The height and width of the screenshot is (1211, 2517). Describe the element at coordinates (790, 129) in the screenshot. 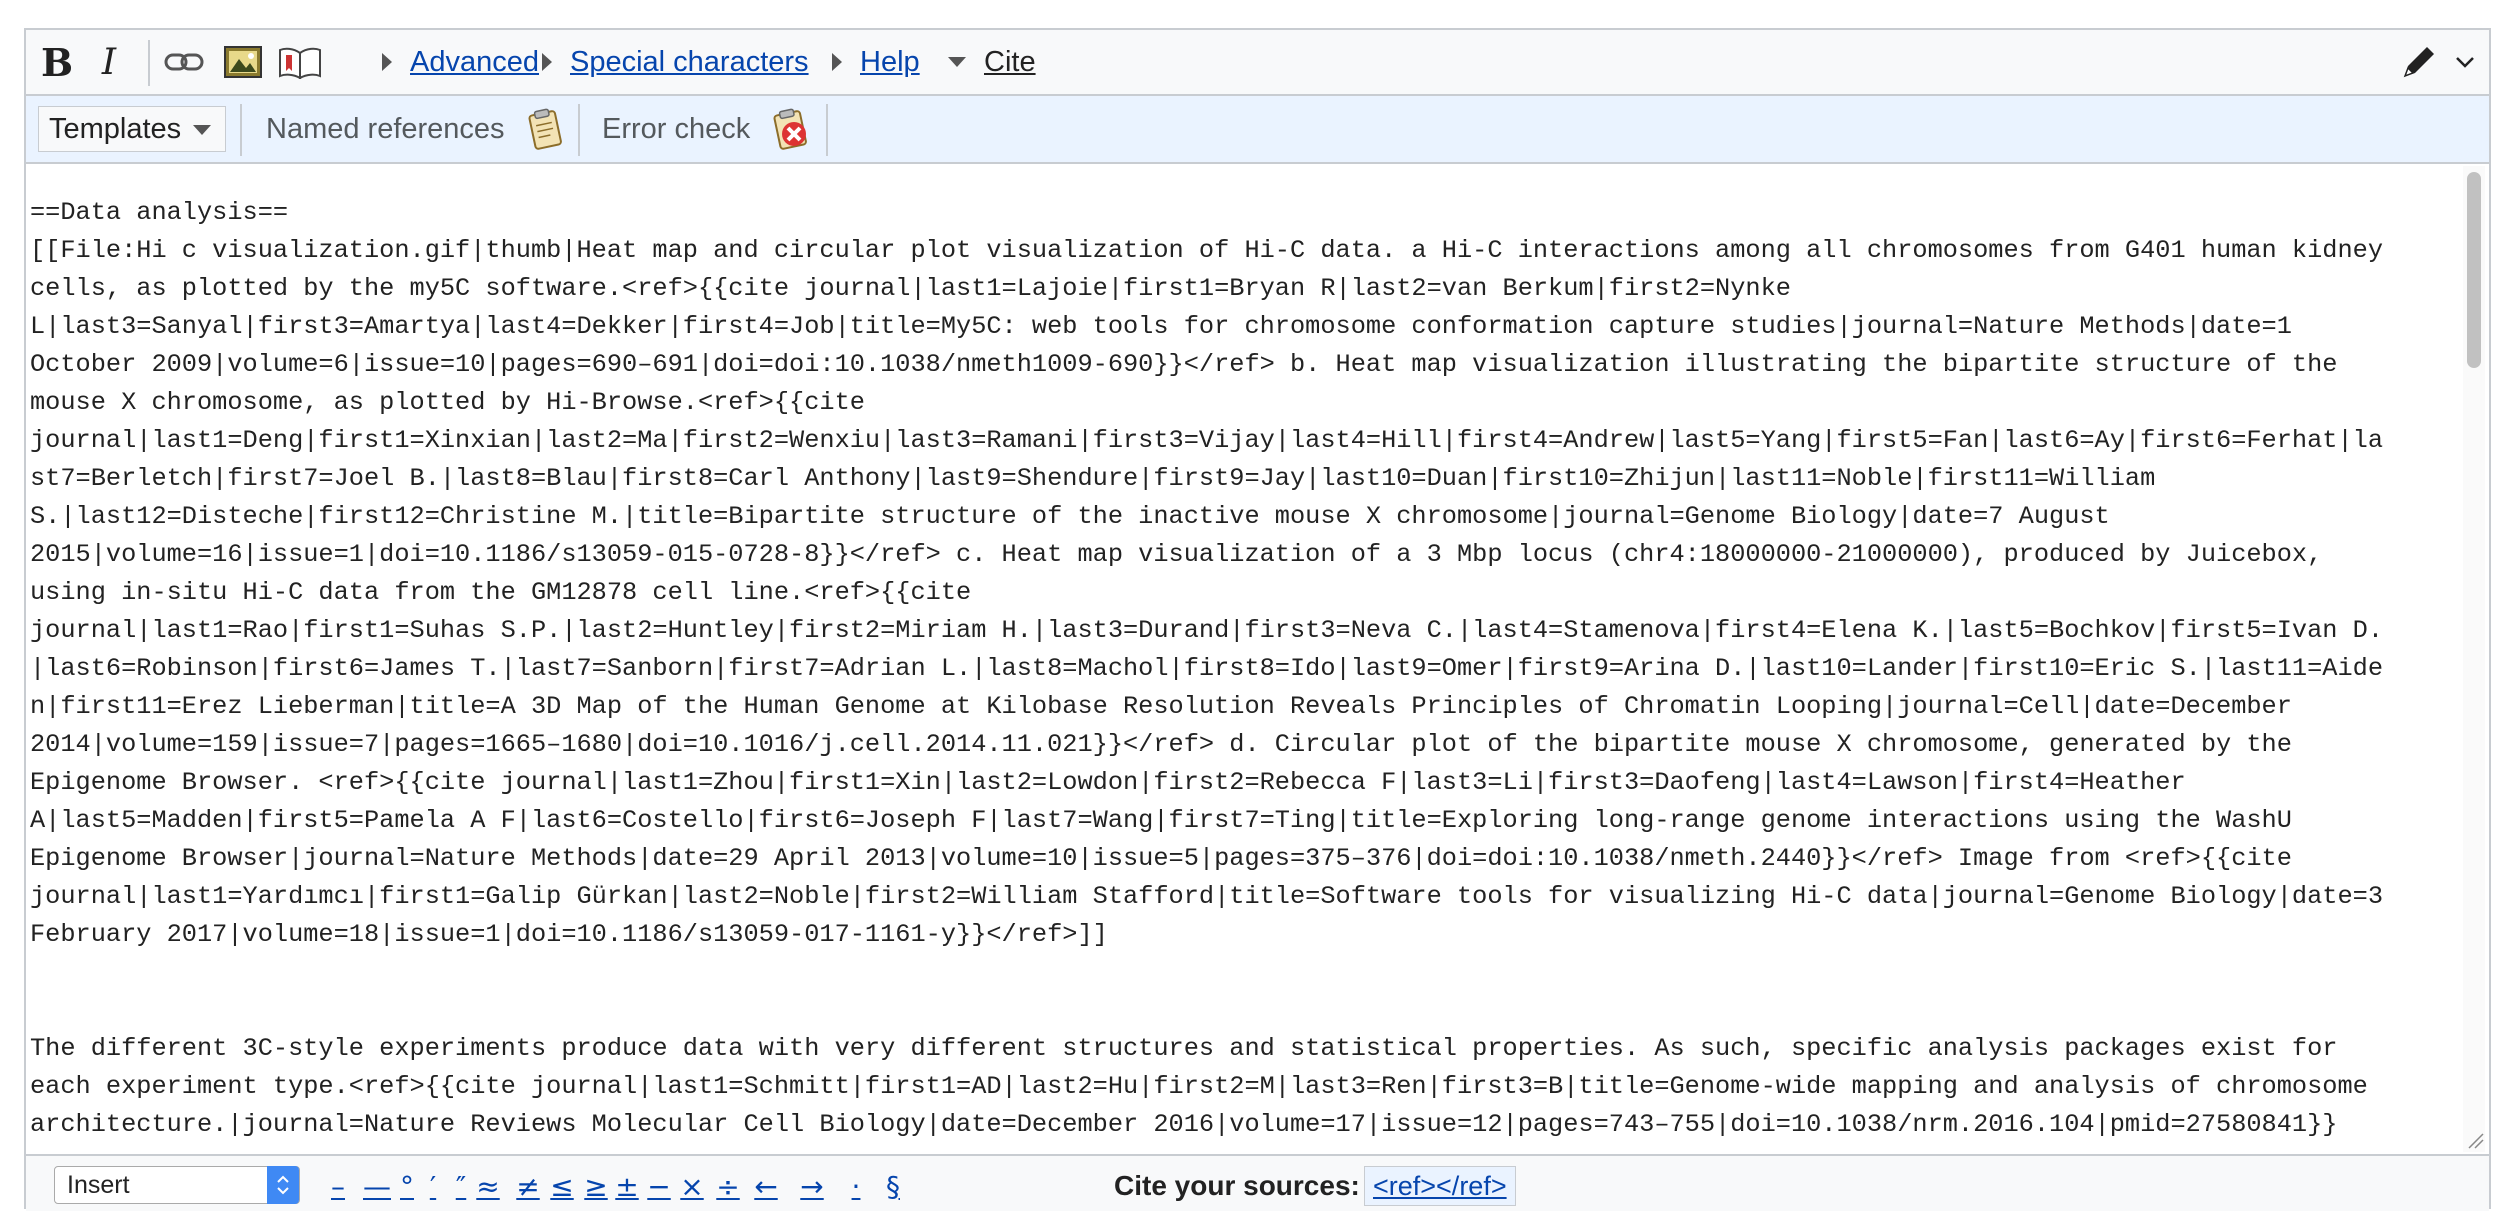

I see `error-clipboard-icon` at that location.